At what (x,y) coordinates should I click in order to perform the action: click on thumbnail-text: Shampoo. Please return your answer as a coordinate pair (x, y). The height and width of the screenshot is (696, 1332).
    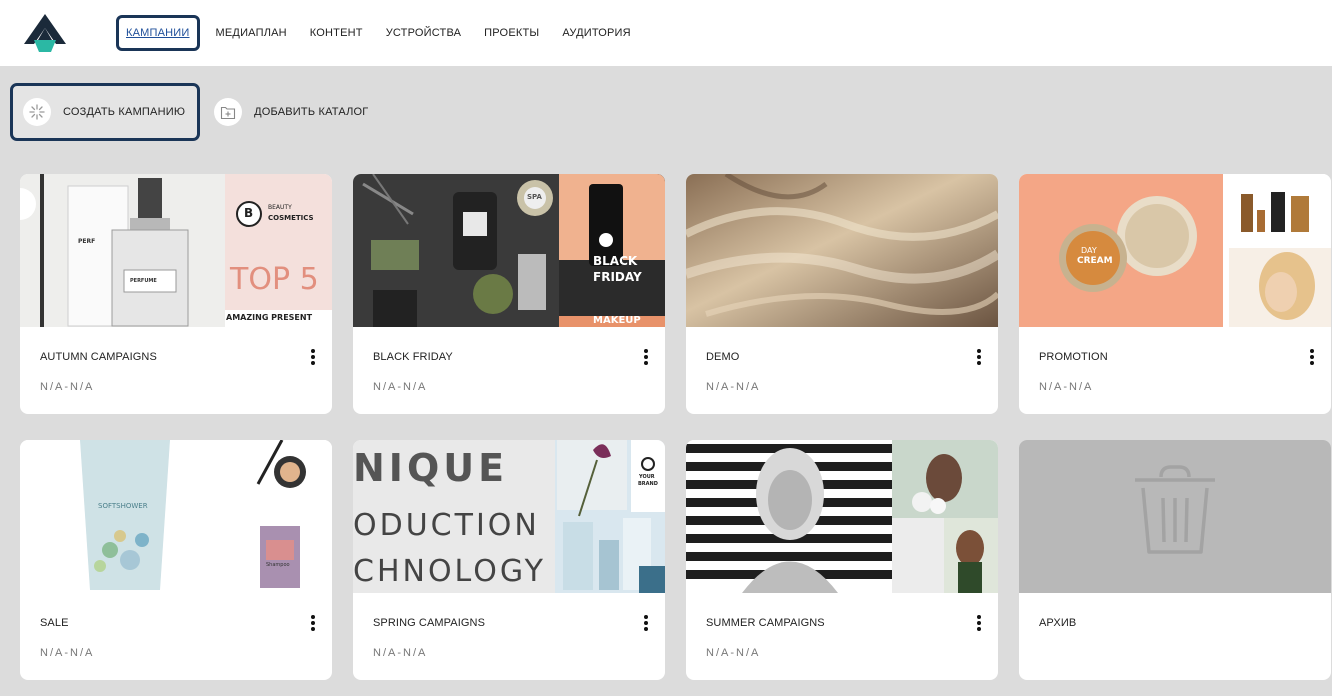
    Looking at the image, I should click on (278, 565).